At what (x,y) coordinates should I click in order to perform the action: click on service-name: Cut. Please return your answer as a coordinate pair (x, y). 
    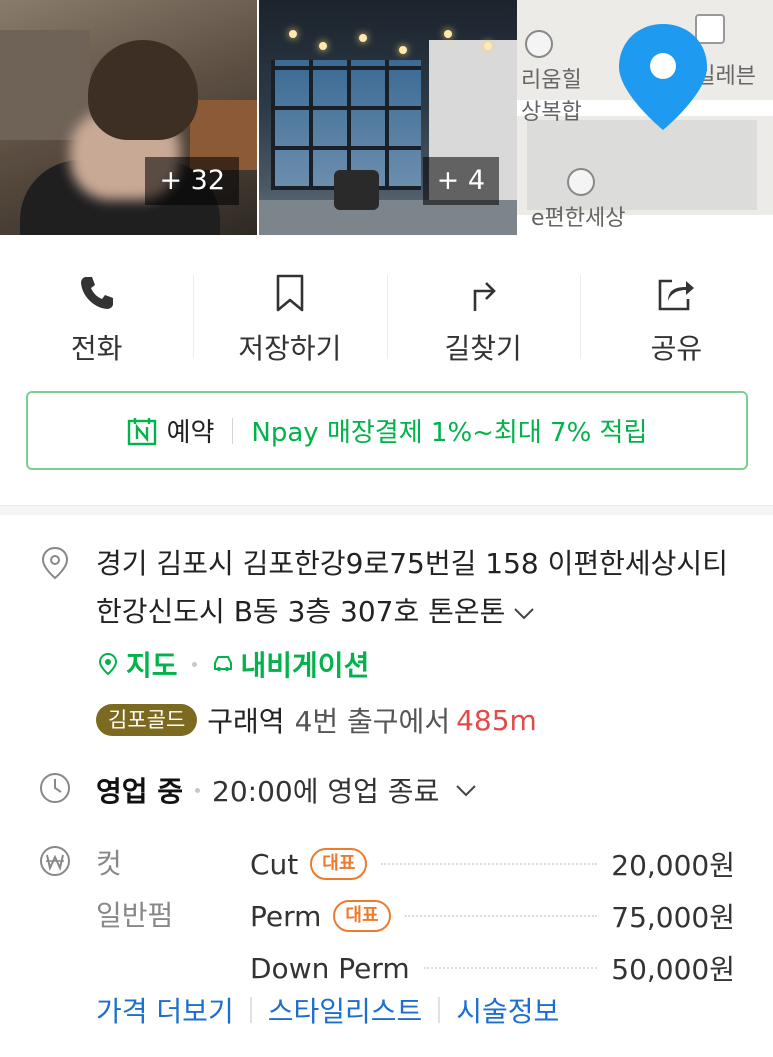
    Looking at the image, I should click on (274, 864).